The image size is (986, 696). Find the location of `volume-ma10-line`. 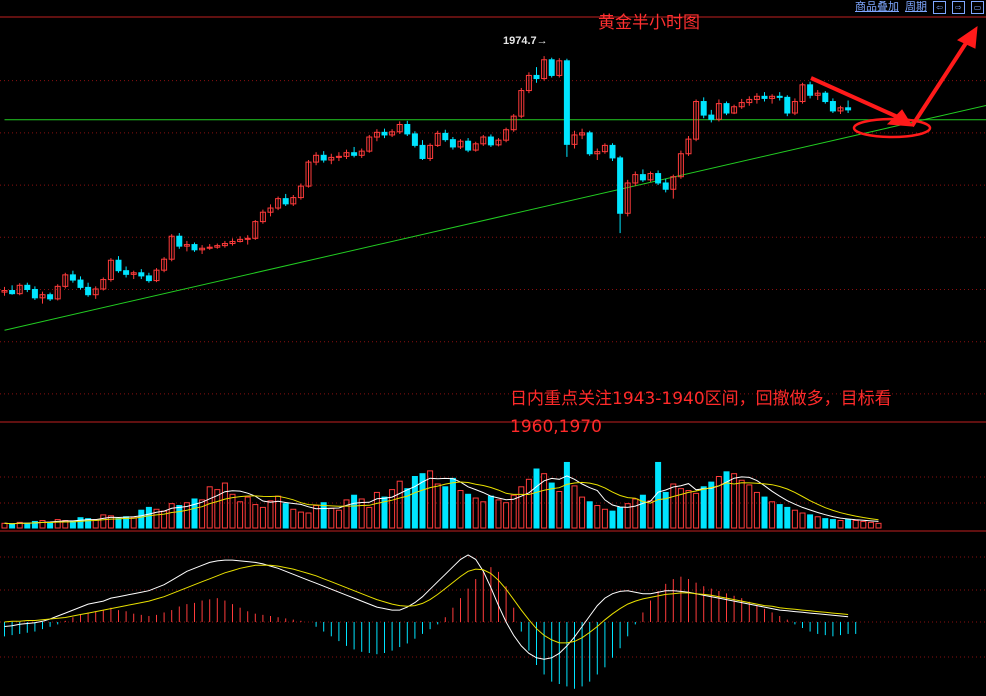

volume-ma10-line is located at coordinates (441, 503).